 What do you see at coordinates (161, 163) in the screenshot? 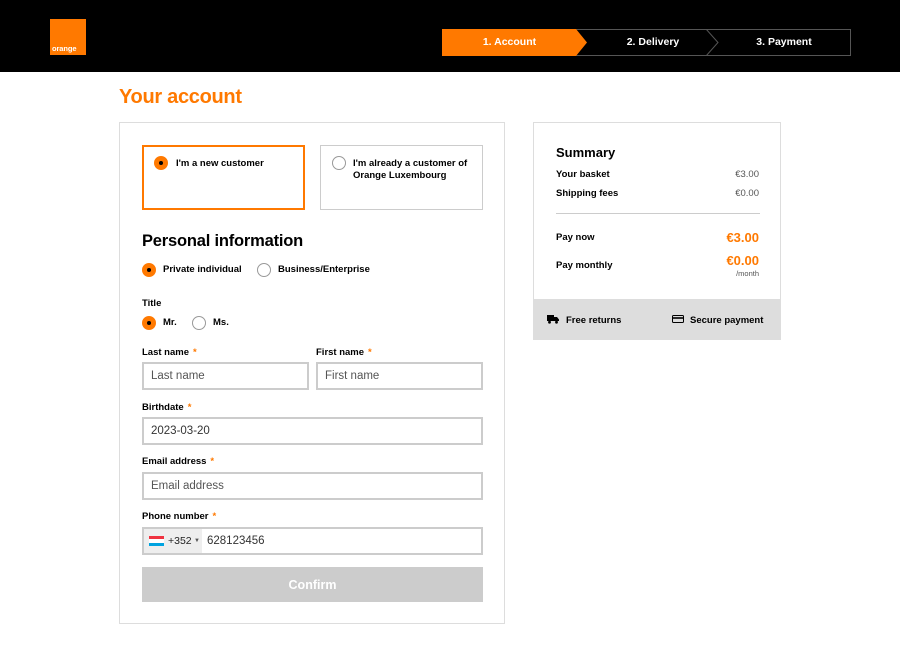
I see `new-customer-radio` at bounding box center [161, 163].